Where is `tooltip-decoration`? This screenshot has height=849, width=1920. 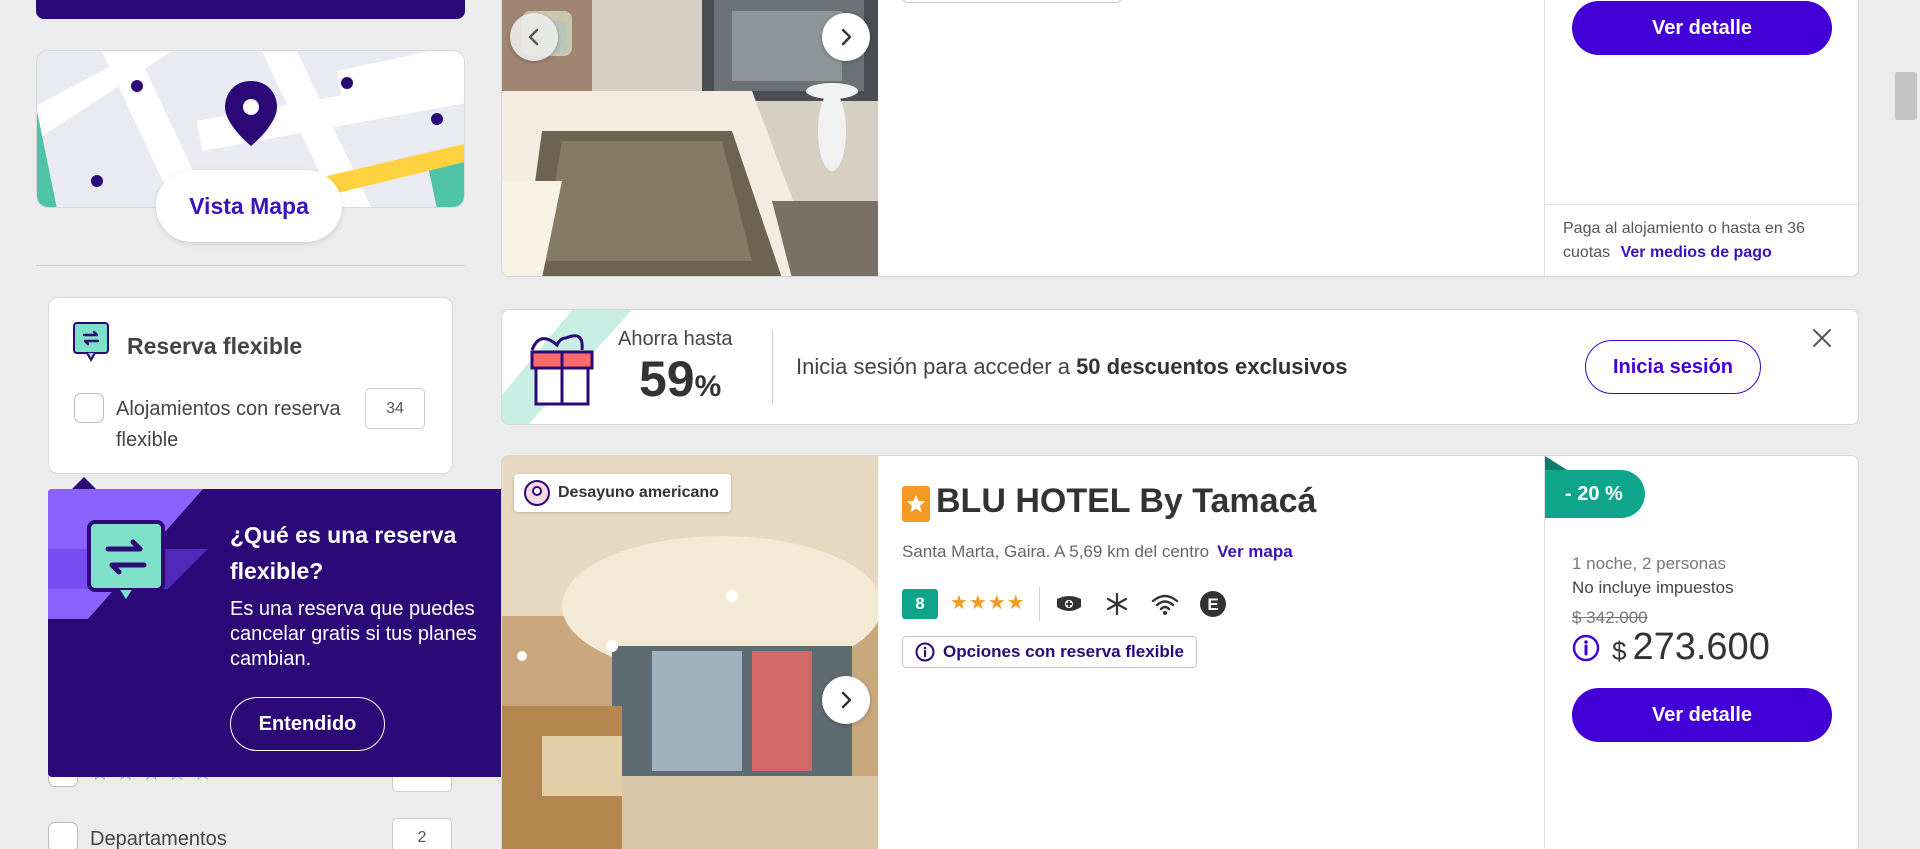
tooltip-decoration is located at coordinates (128, 554).